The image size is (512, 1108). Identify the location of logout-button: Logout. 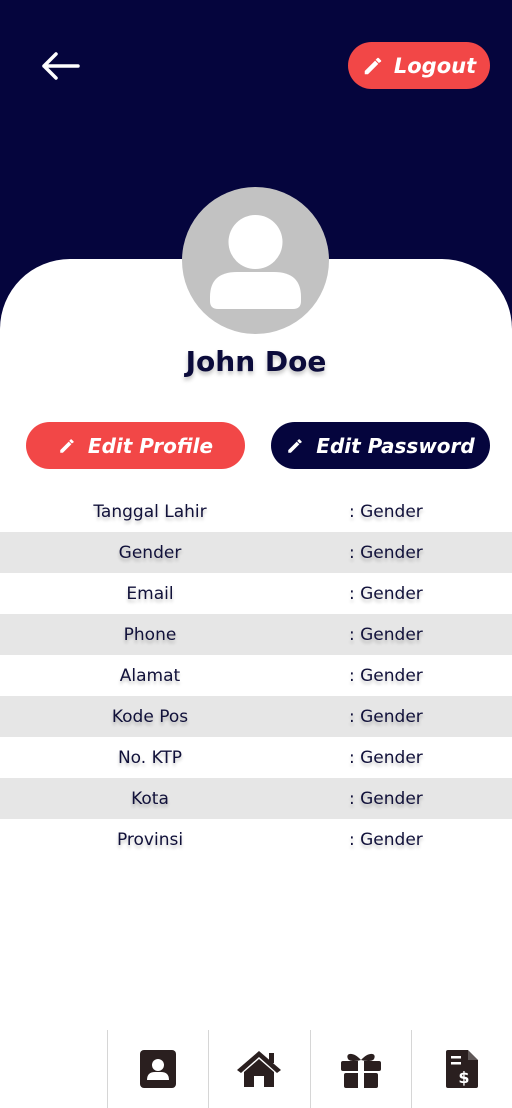
(419, 65).